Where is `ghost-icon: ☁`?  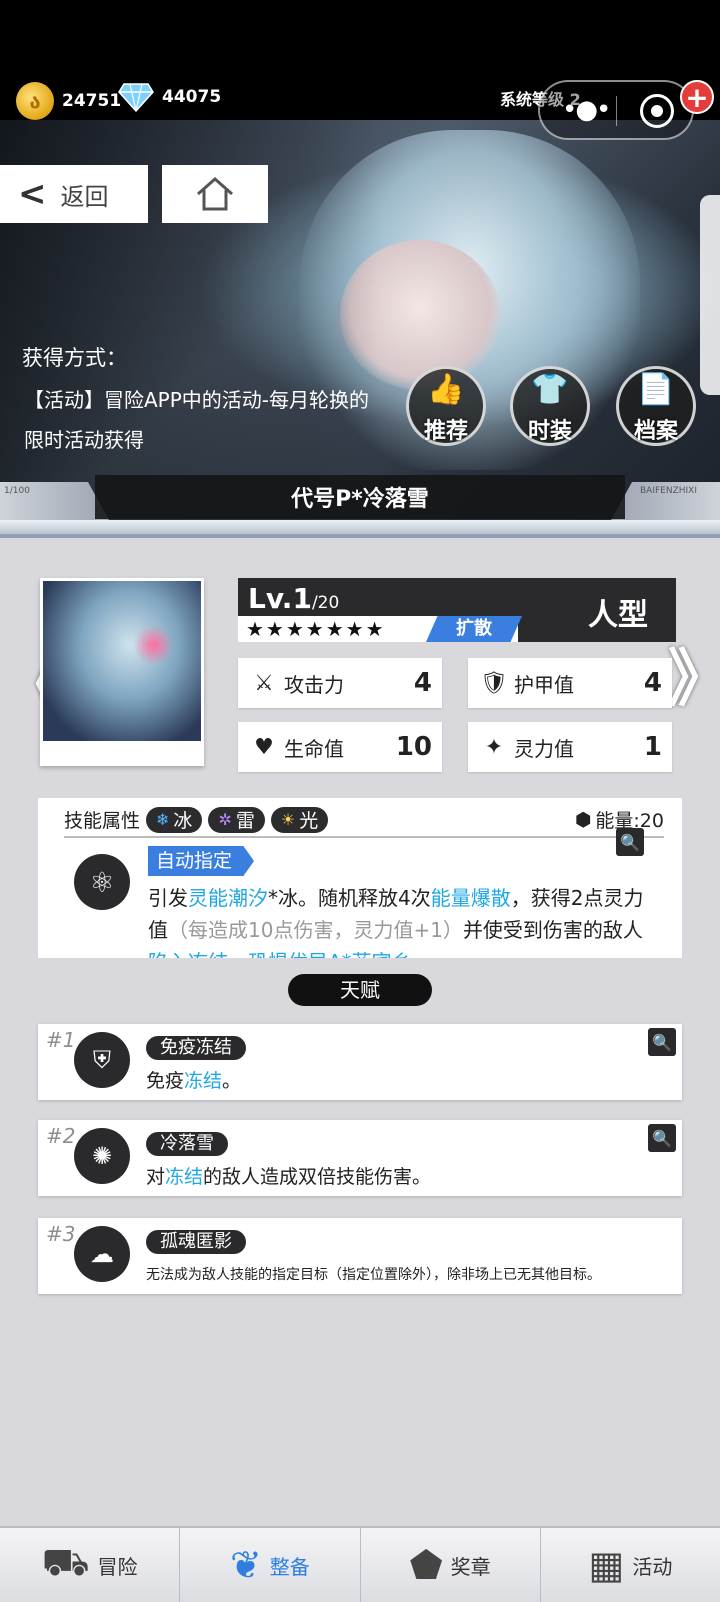
ghost-icon: ☁ is located at coordinates (102, 1254).